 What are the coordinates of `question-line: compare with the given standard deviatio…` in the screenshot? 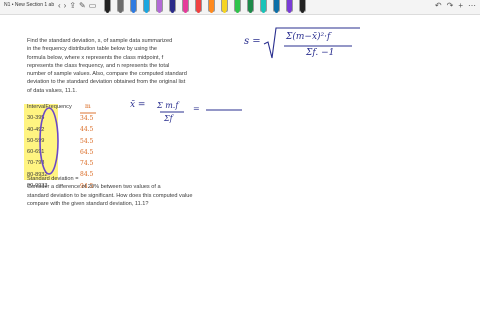 It's located at (88, 203).